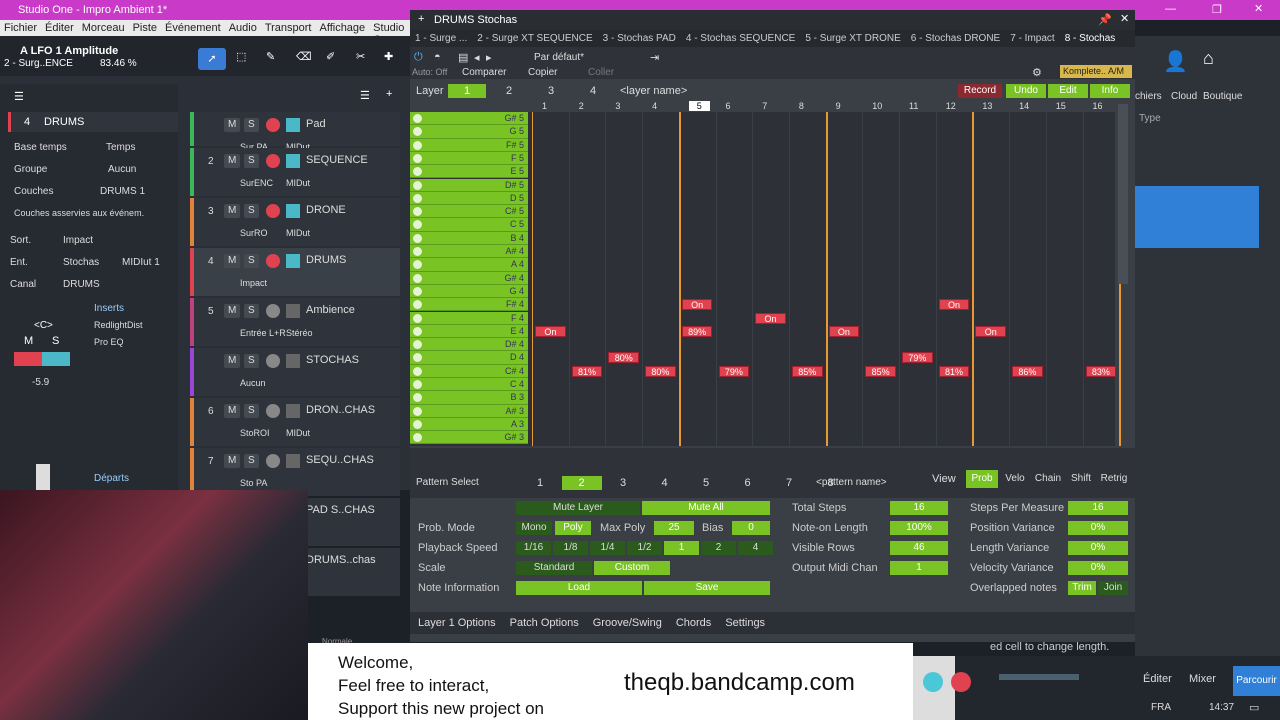 The height and width of the screenshot is (720, 1280). I want to click on list-icon: ☰, so click(19, 96).